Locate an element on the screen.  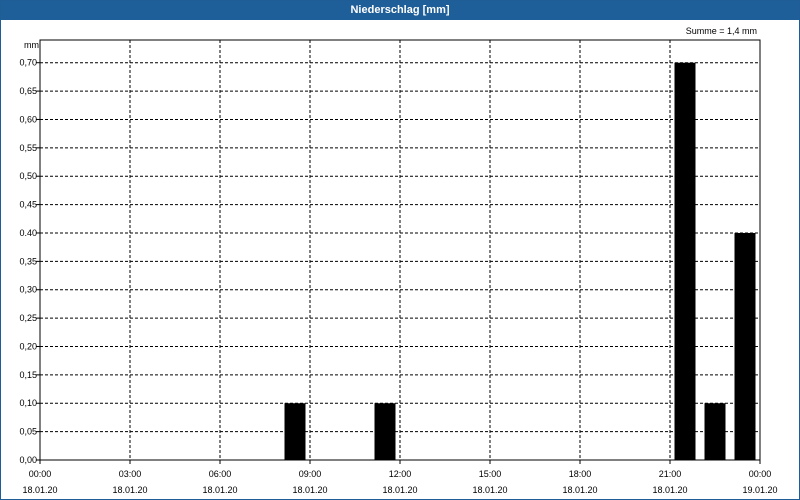
y-tick-label: 0,60 is located at coordinates (28, 119).